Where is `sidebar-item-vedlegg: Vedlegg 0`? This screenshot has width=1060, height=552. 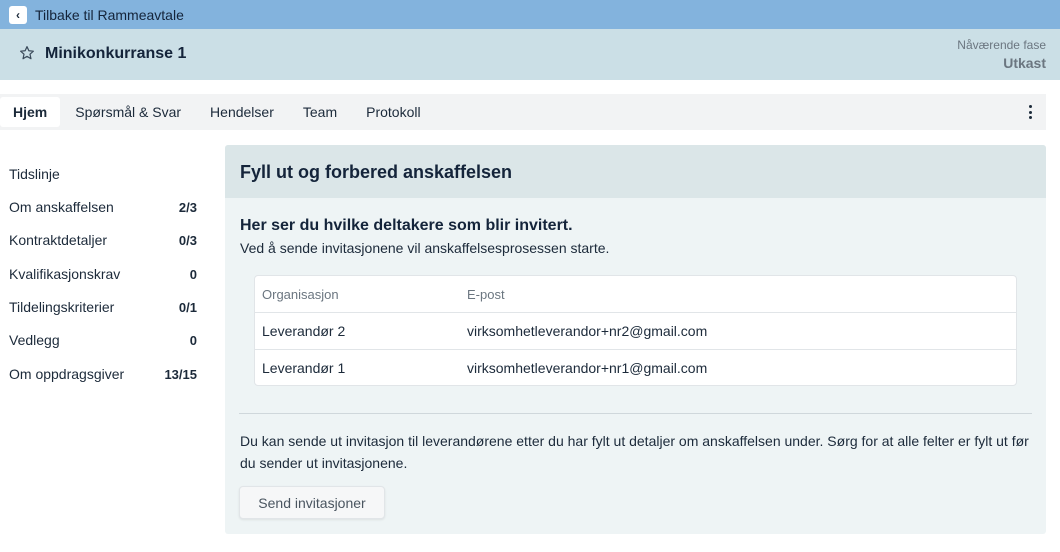 sidebar-item-vedlegg: Vedlegg 0 is located at coordinates (103, 340).